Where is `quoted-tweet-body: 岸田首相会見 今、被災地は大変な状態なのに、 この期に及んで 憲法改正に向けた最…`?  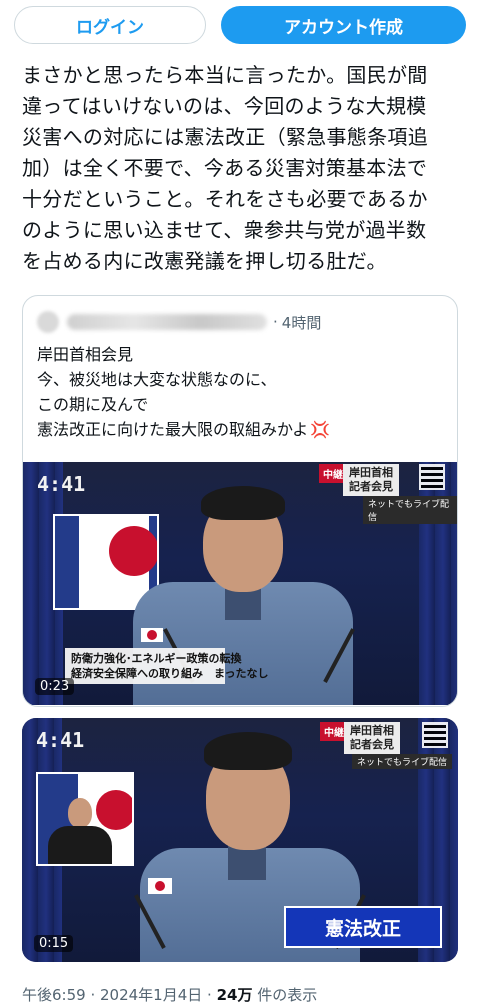
quoted-tweet-body: 岸田首相会見 今、被災地は大変な状態なのに、 この期に及んで 憲法改正に向けた最… is located at coordinates (173, 392).